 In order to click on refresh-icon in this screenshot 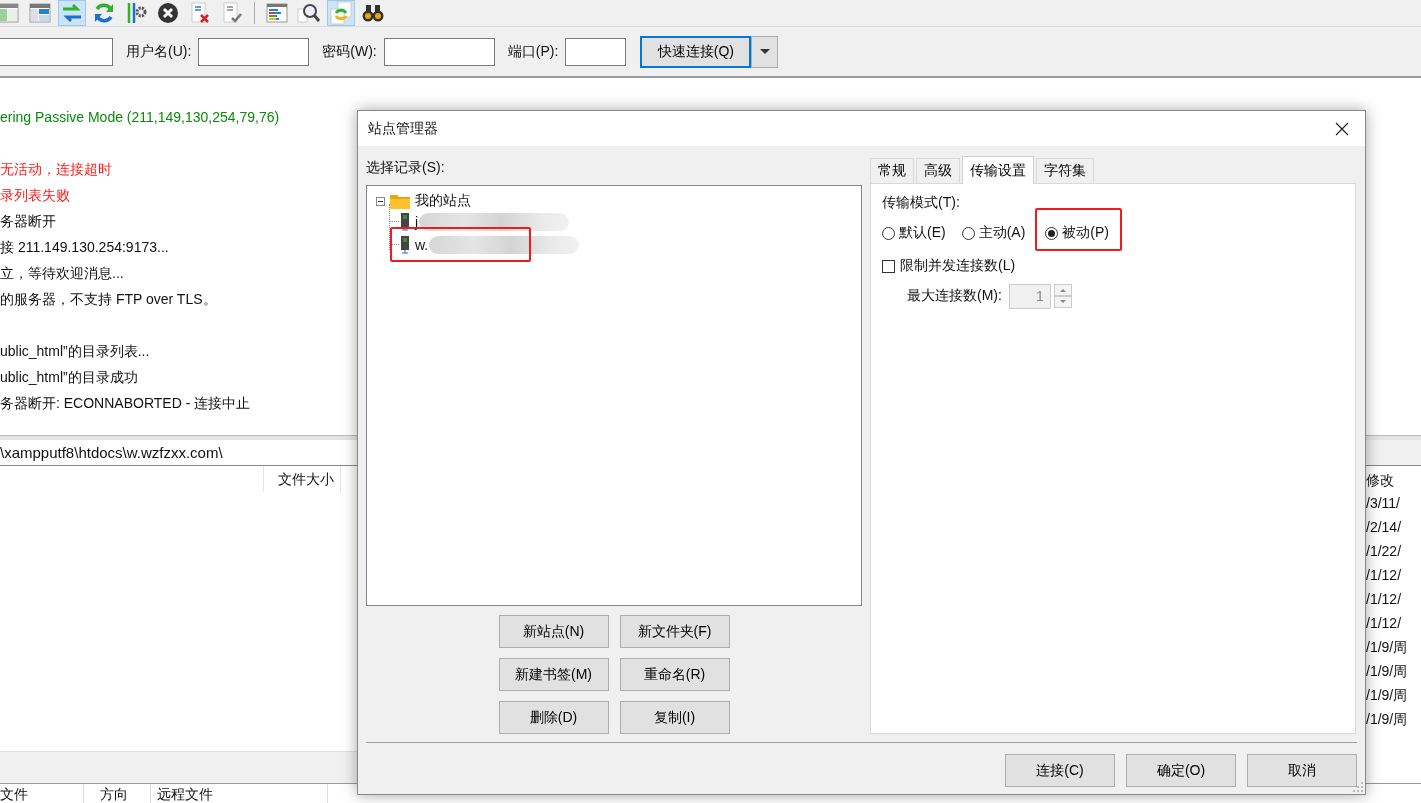, I will do `click(104, 13)`.